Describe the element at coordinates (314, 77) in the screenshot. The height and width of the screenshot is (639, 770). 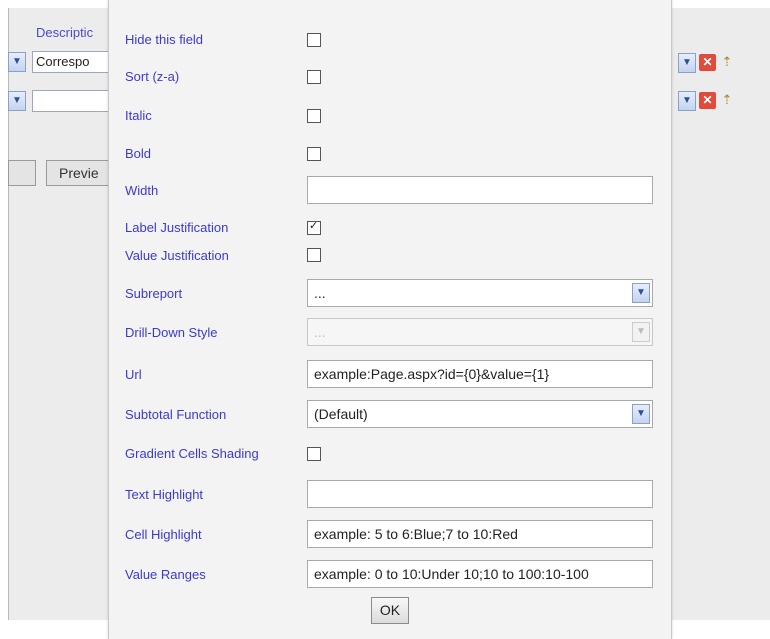
I see `sort-checkbox` at that location.